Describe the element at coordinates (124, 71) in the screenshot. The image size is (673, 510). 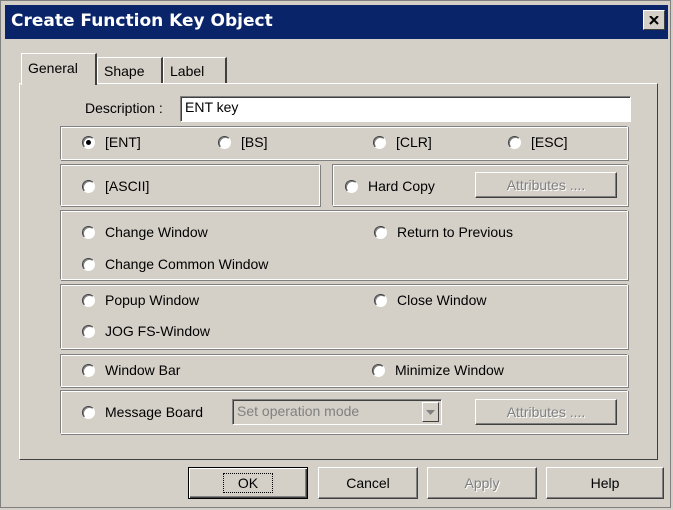
I see `tab-shape-label: Shape` at that location.